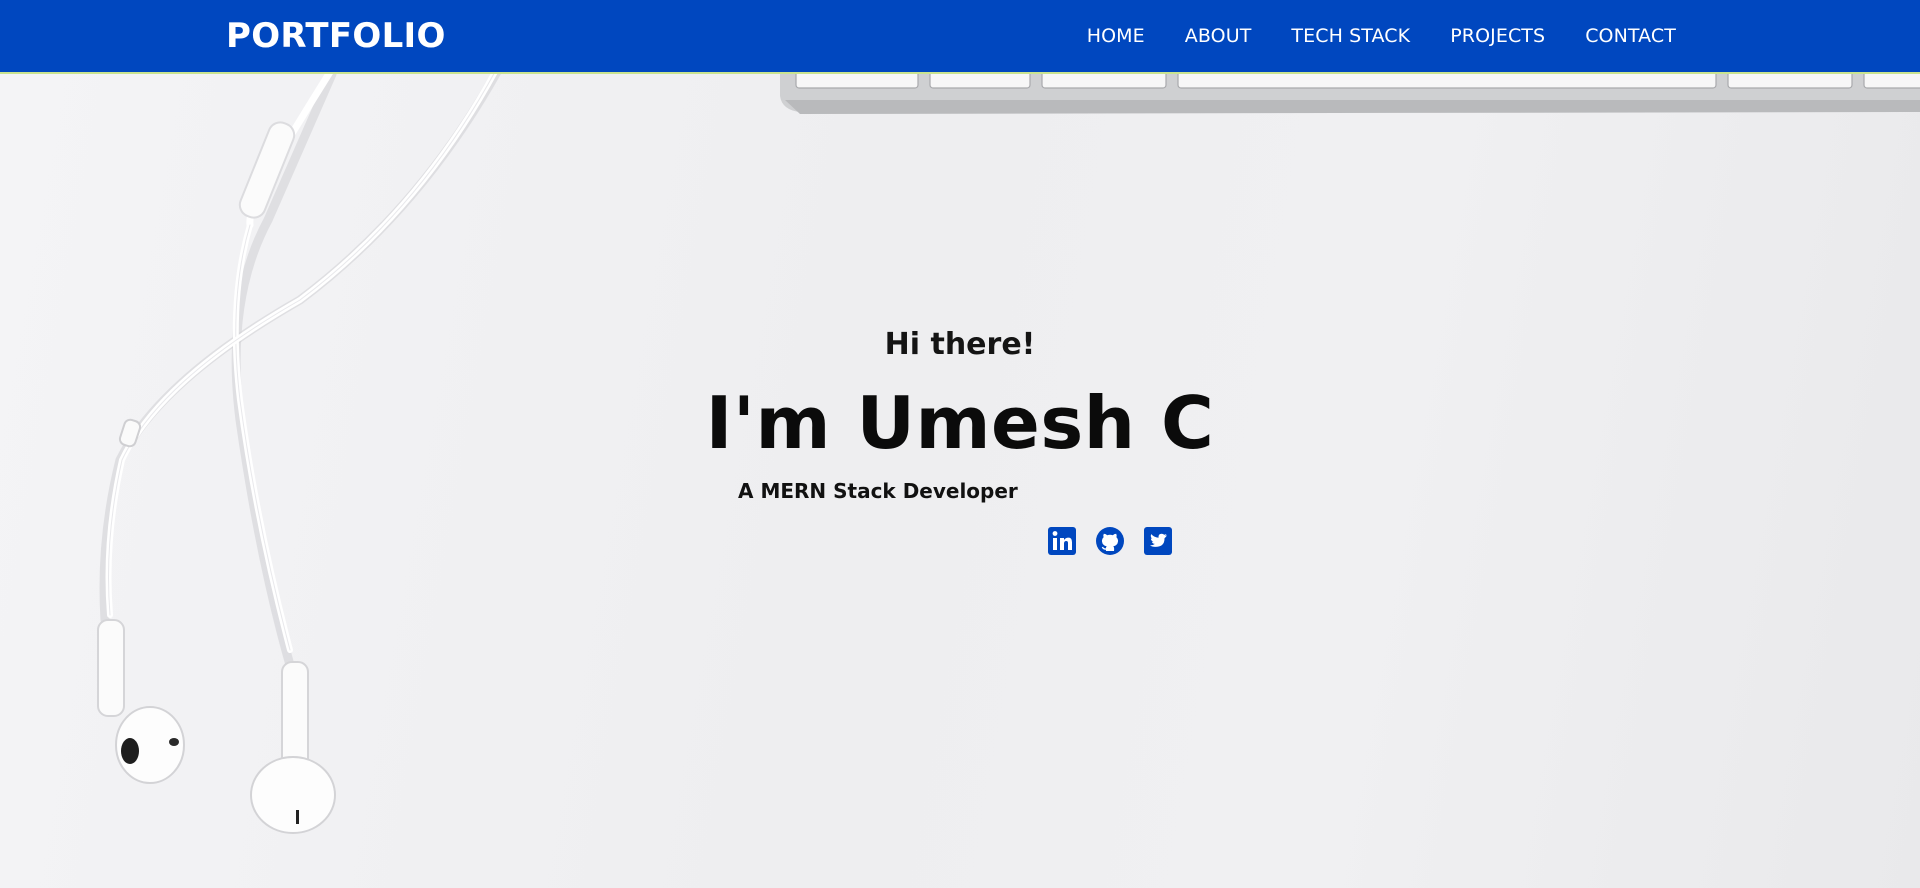  I want to click on github-icon, so click(1110, 541).